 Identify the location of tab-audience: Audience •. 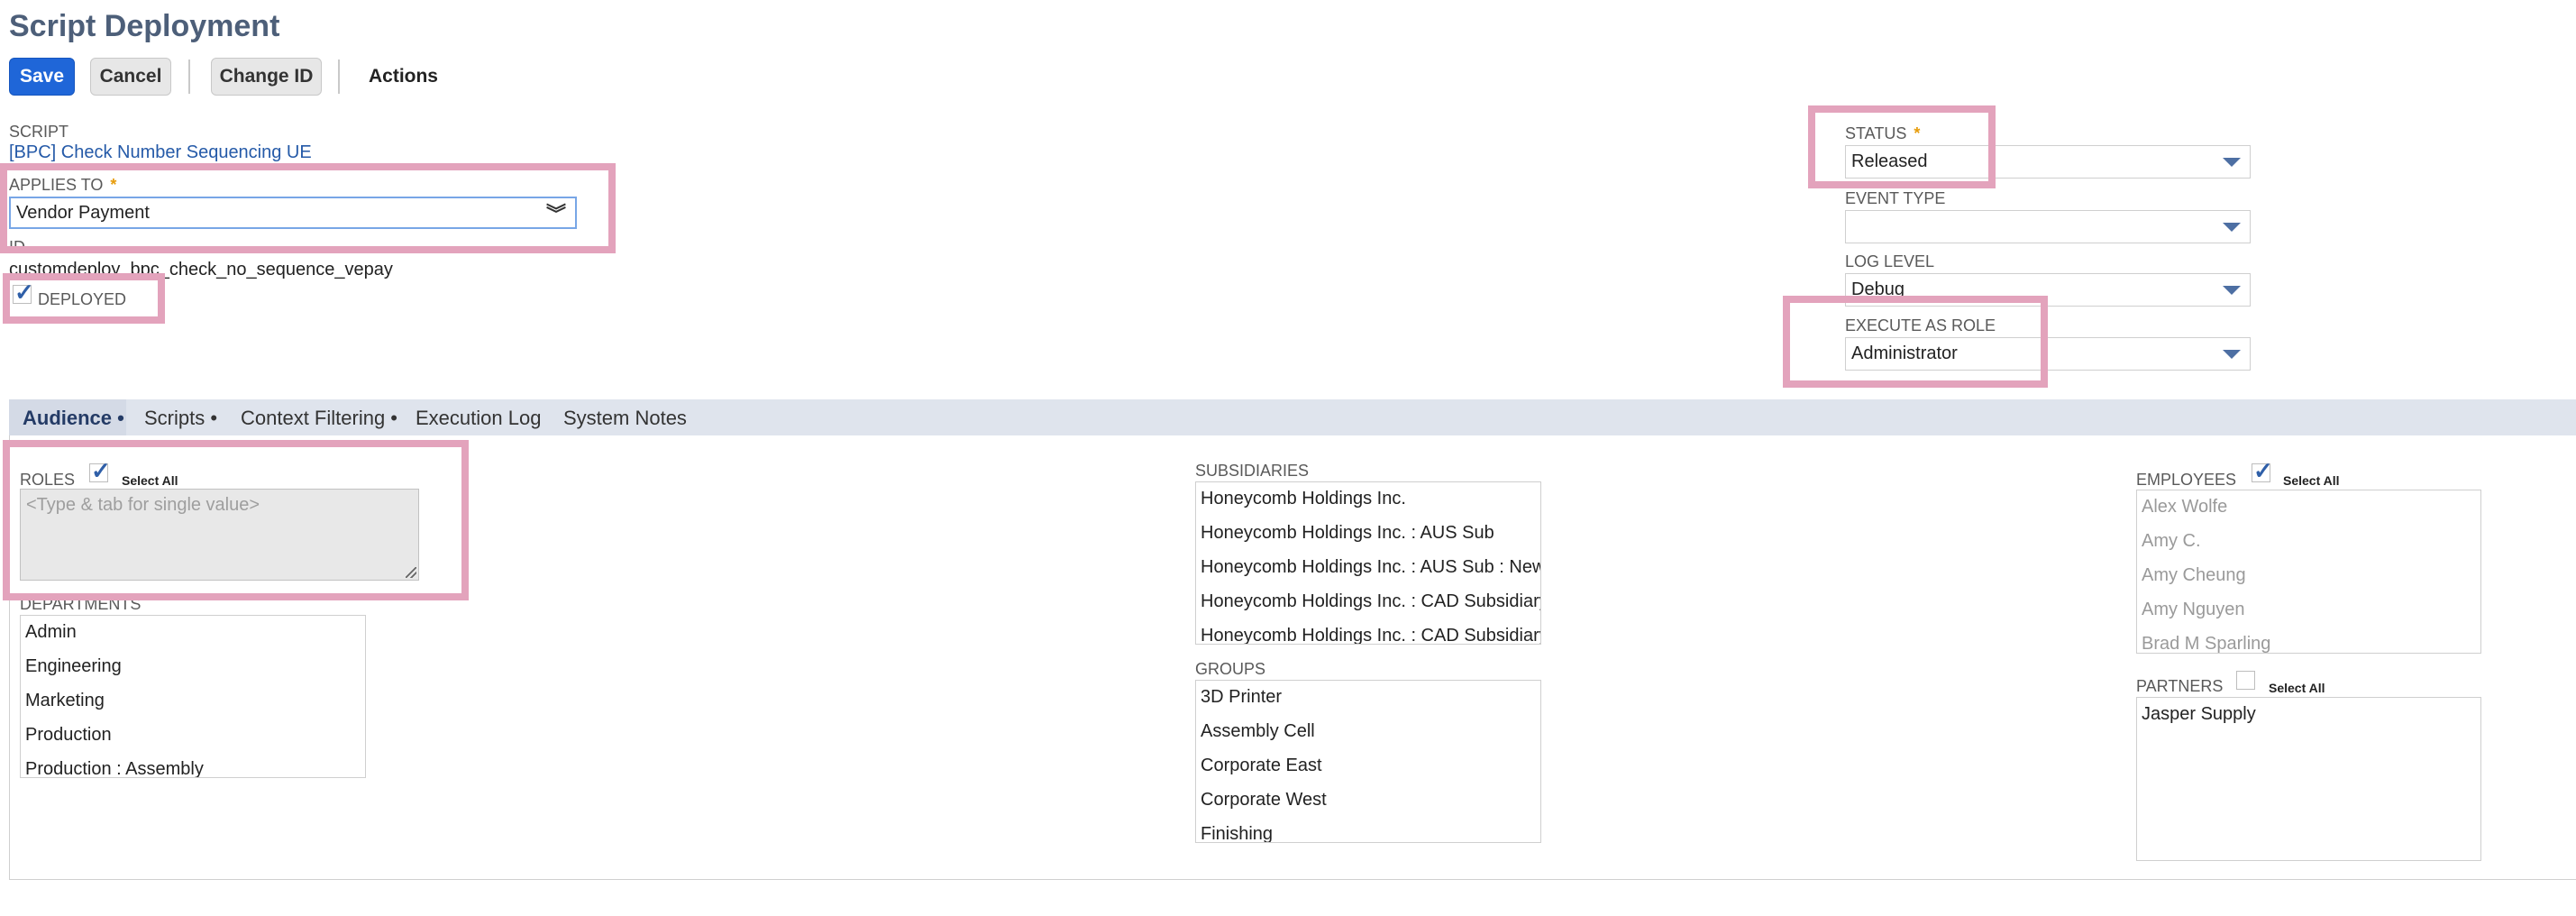
(73, 418).